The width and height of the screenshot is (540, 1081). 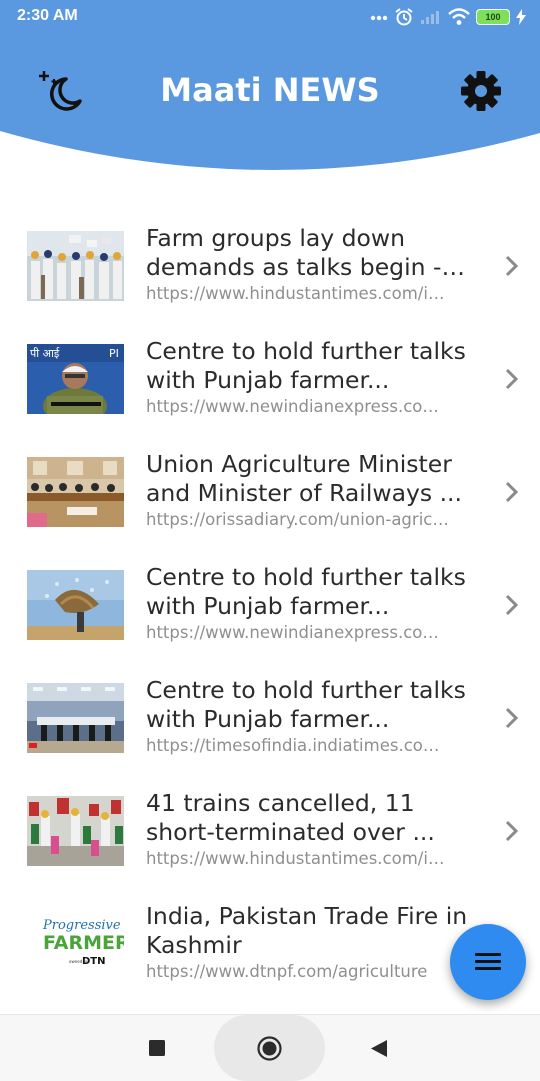 I want to click on alarm-icon, so click(x=404, y=17).